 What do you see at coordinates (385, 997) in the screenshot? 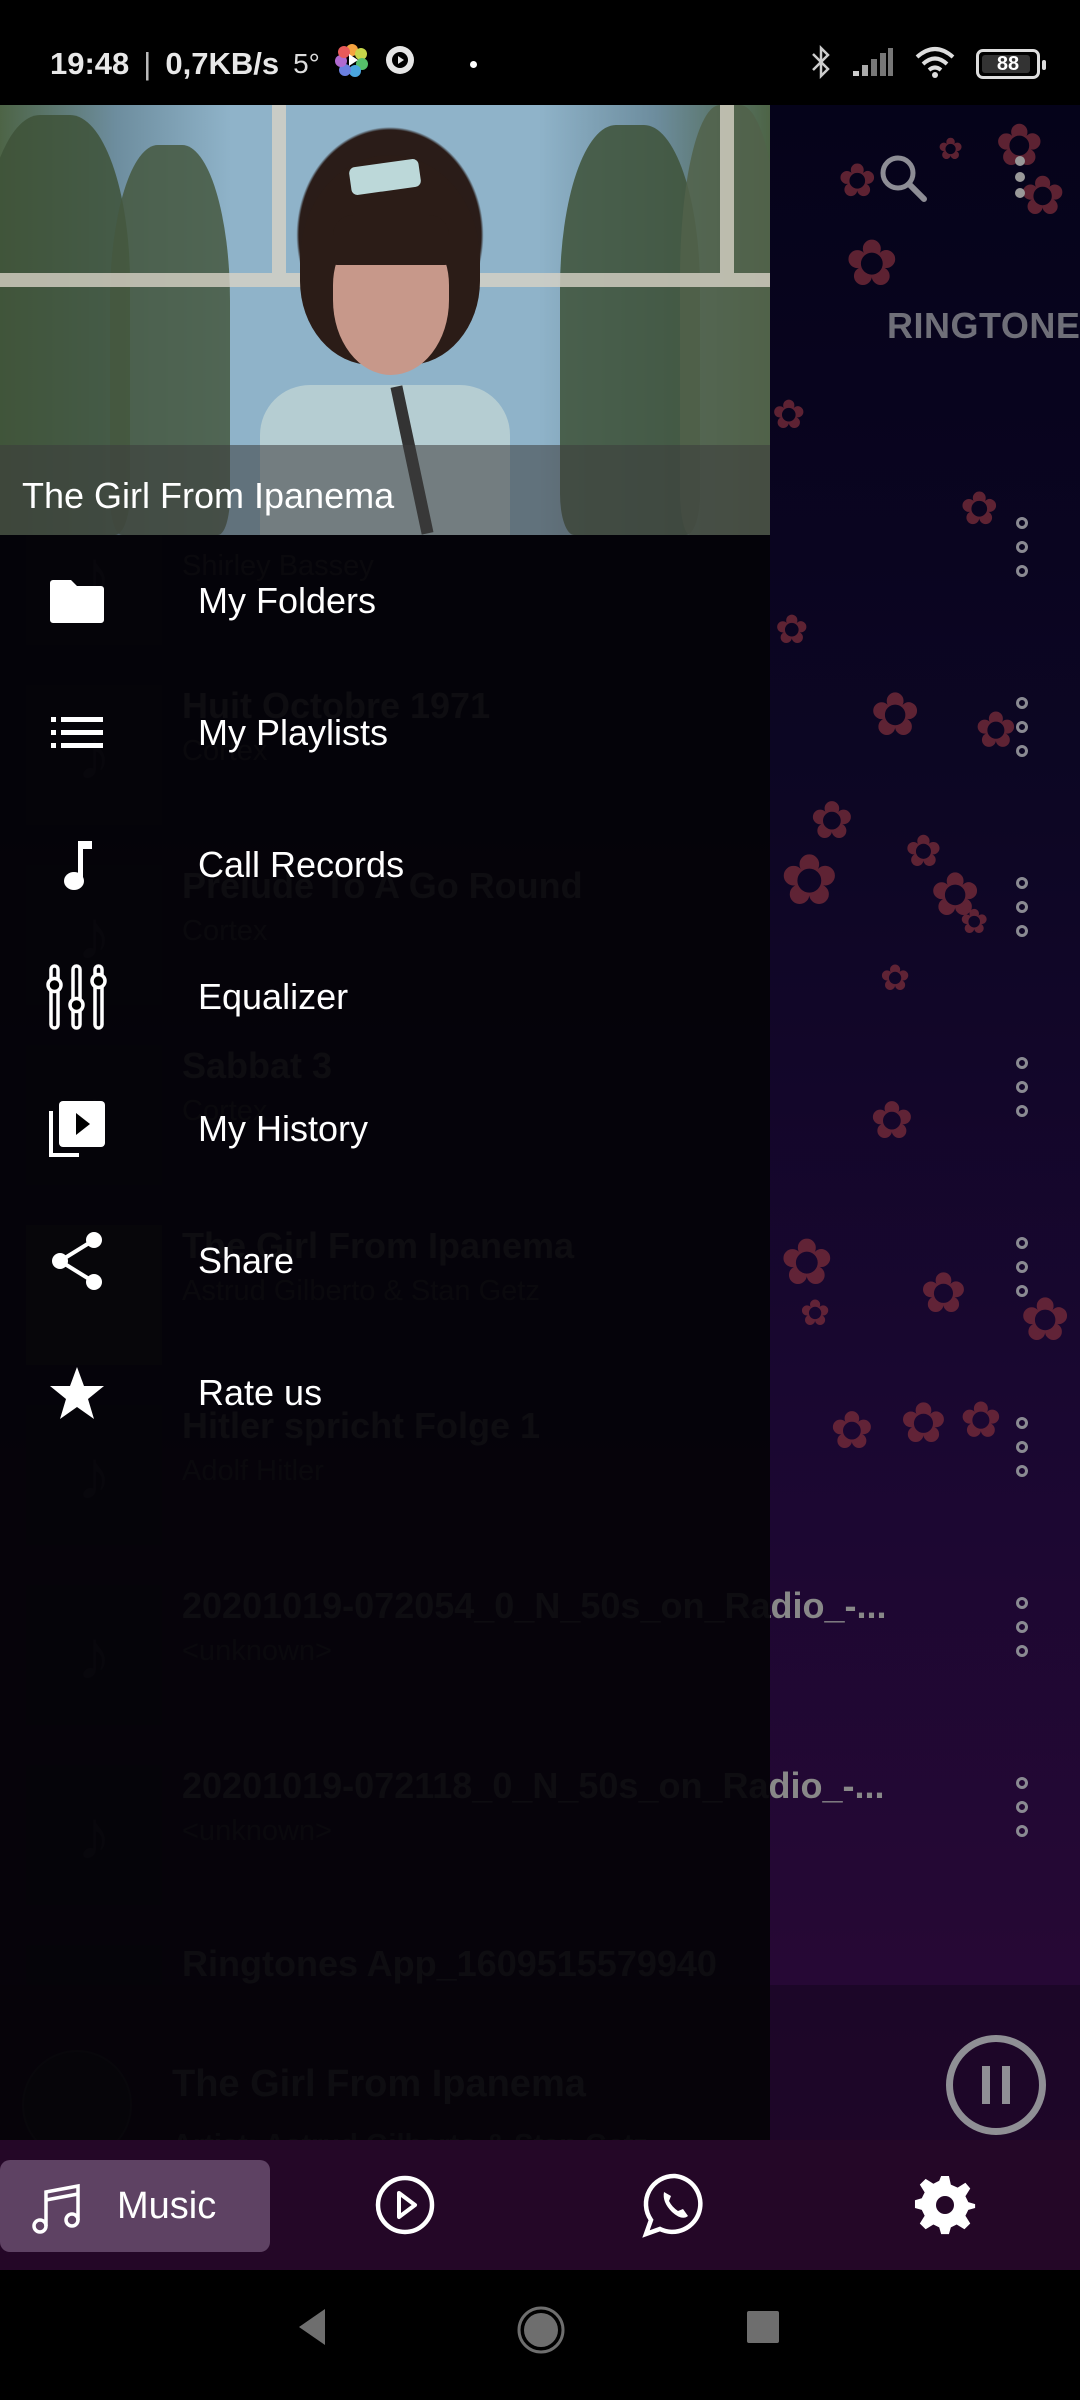
I see `menu-item-equalizer: Equalizer` at bounding box center [385, 997].